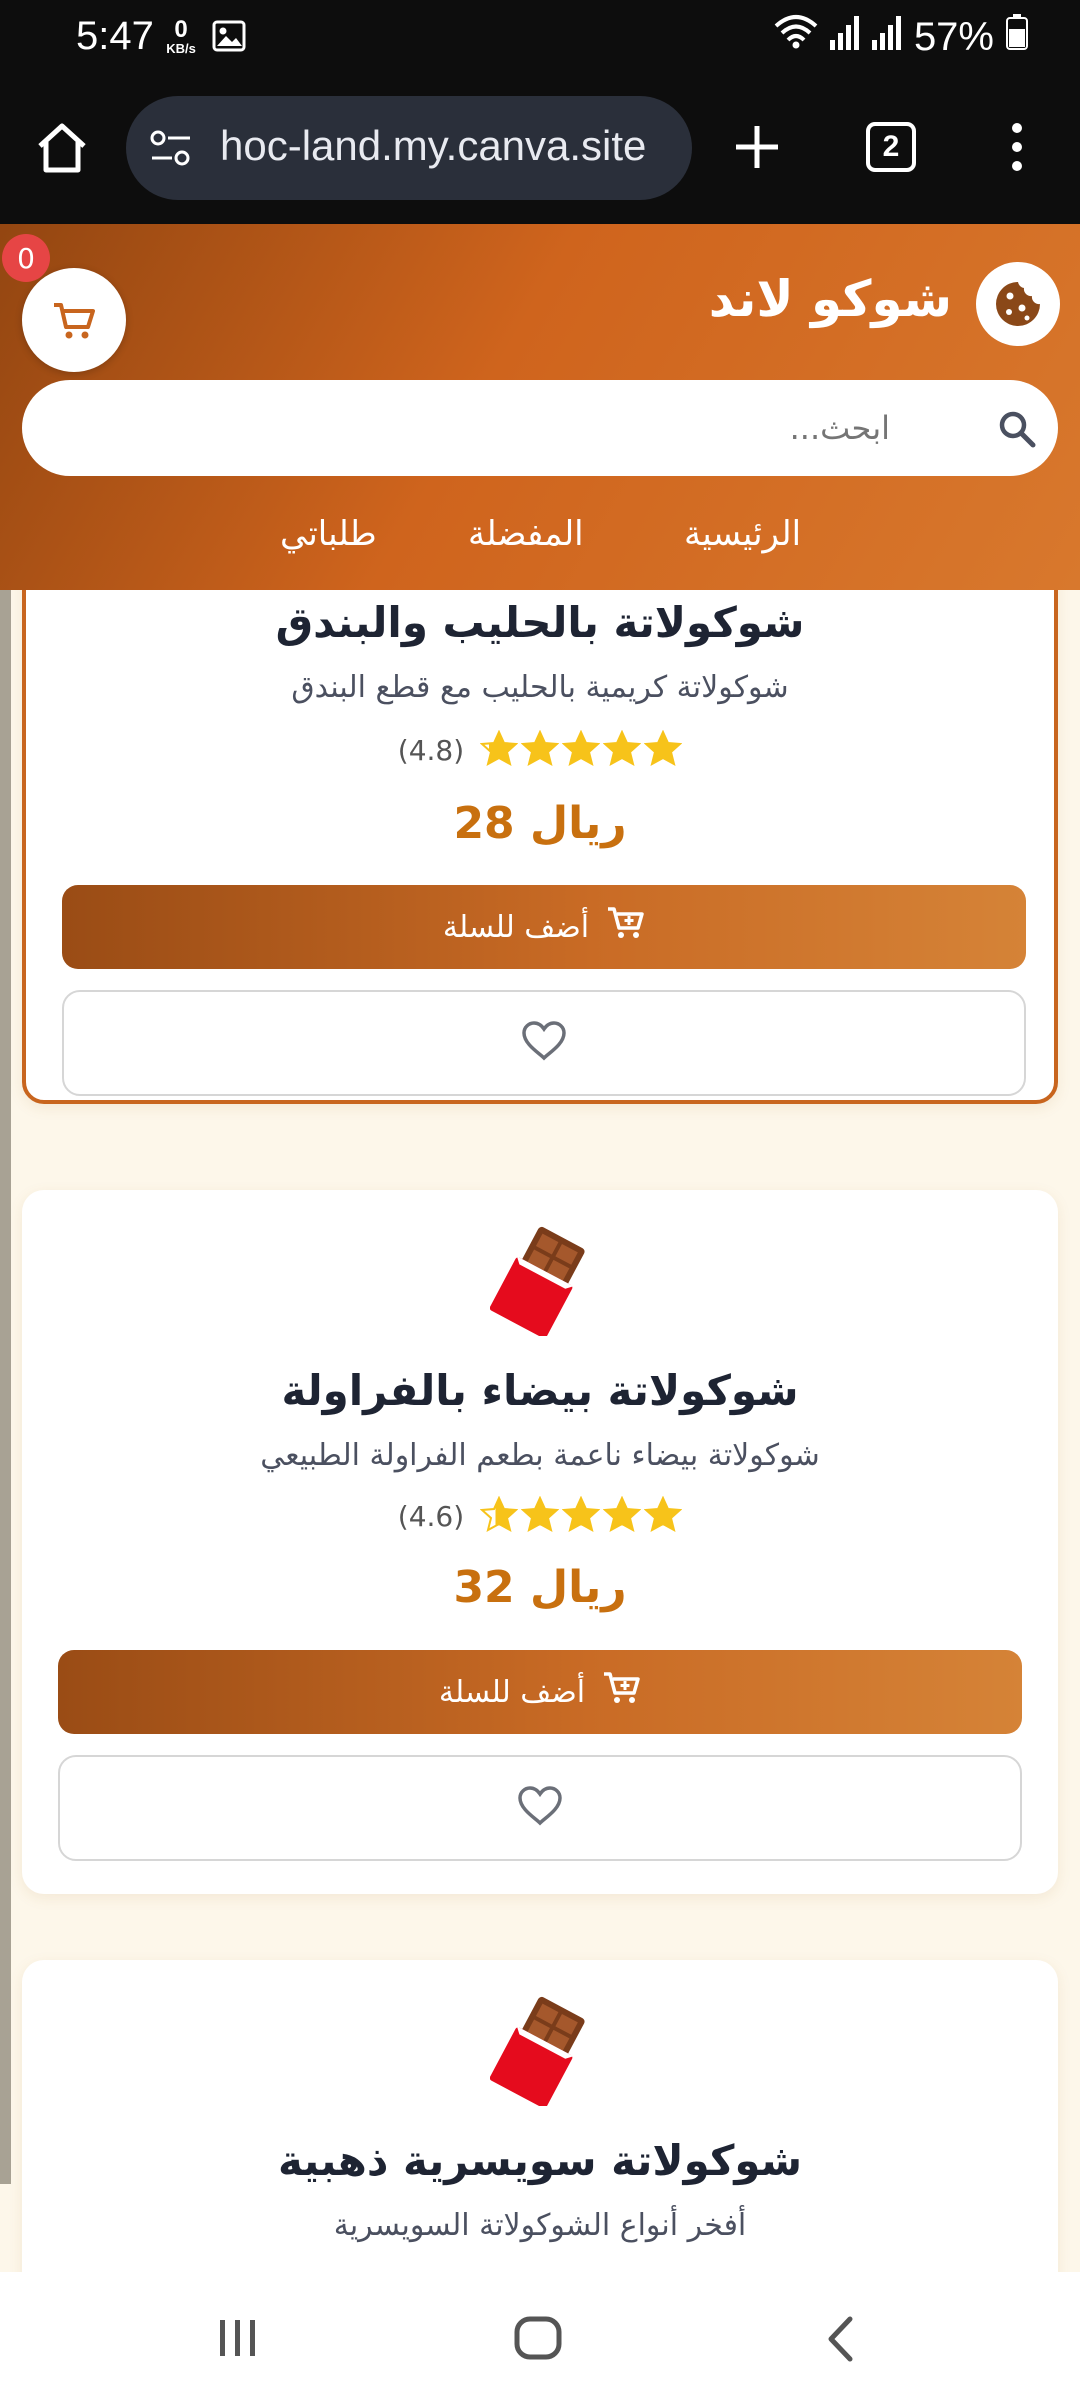 This screenshot has width=1080, height=2400. I want to click on search-bar, so click(540, 428).